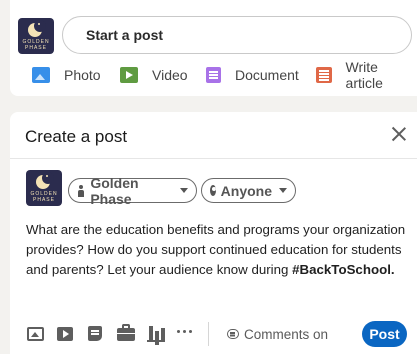 The width and height of the screenshot is (417, 354). I want to click on author-avatar: GOLDEN PHASE, so click(44, 188).